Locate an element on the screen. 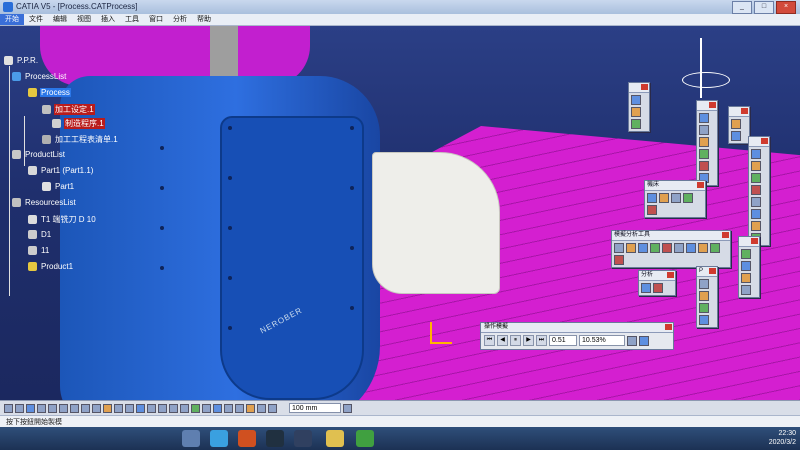  toolbar-machine: 機床 is located at coordinates (675, 199).